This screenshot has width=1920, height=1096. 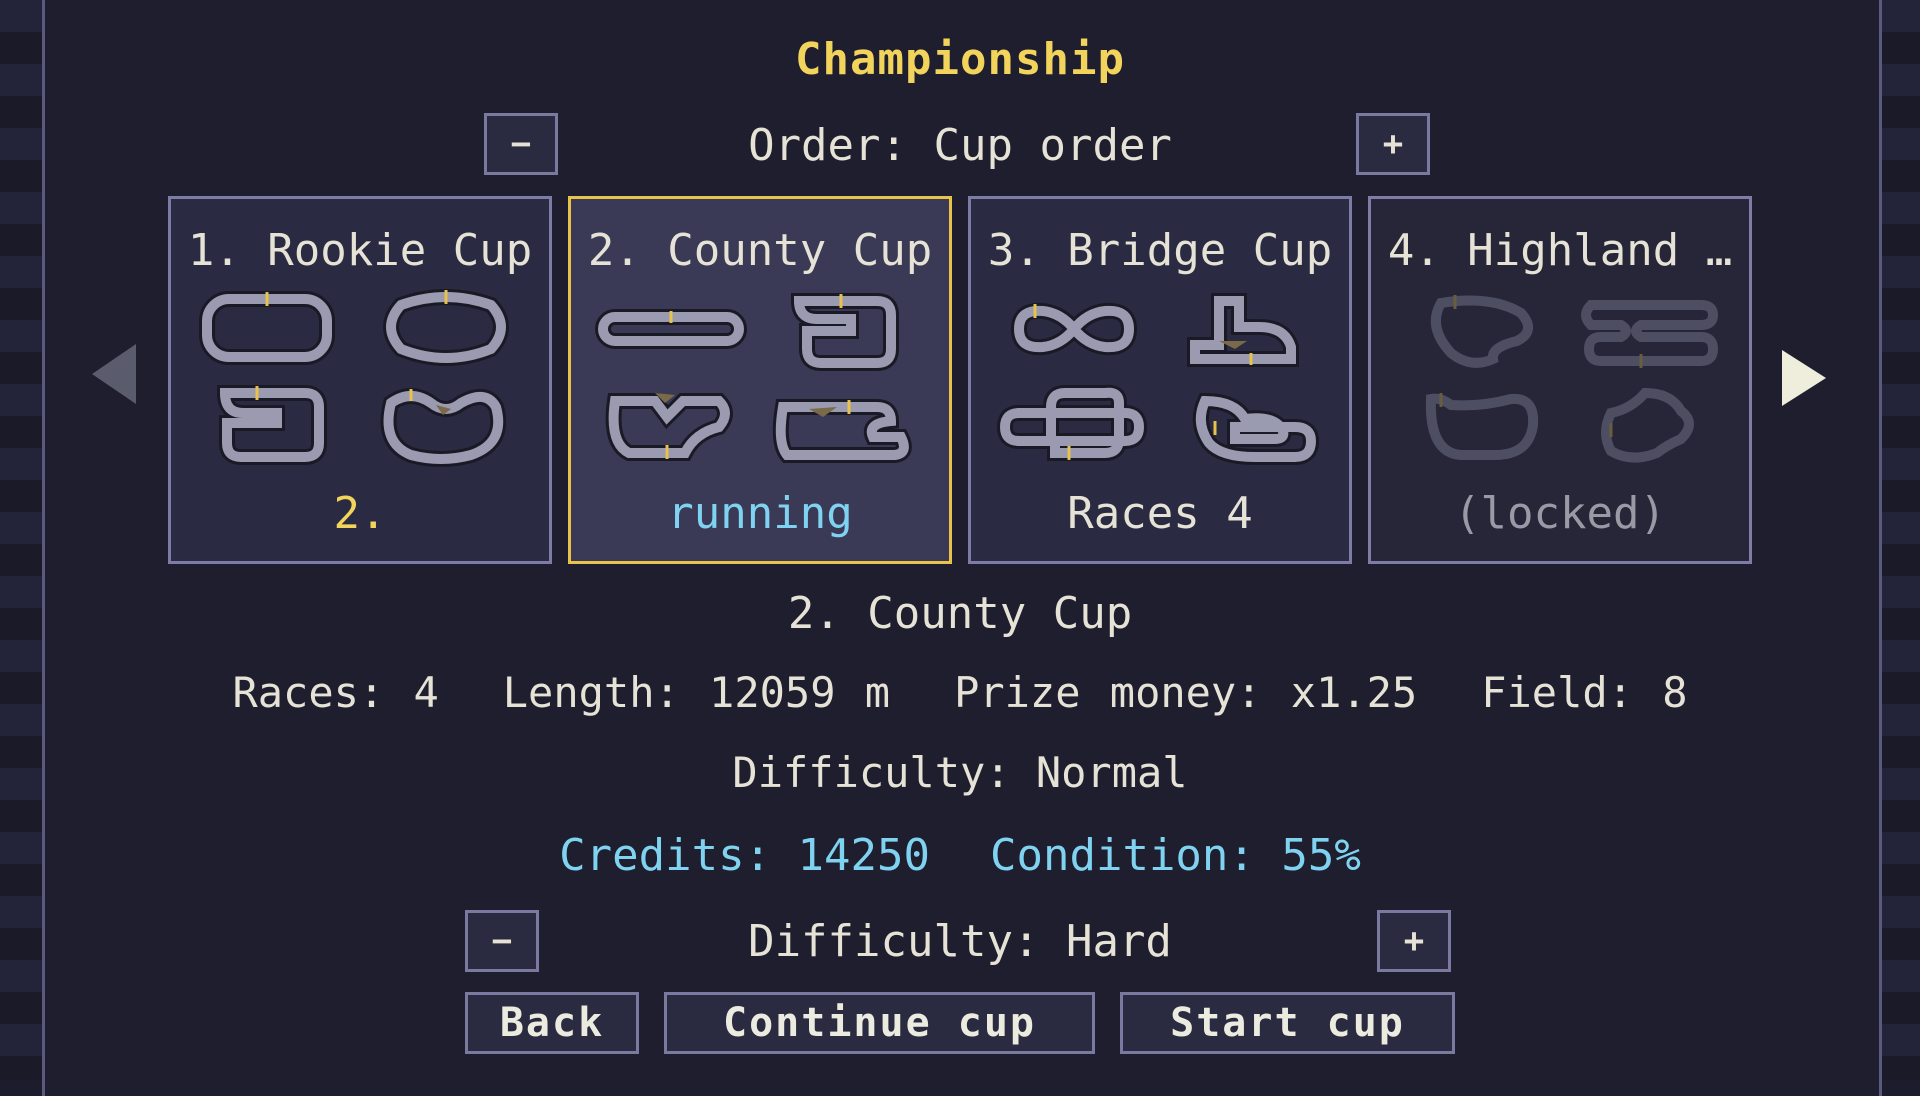 I want to click on length-stat: Length: 12059 m, so click(x=696, y=692).